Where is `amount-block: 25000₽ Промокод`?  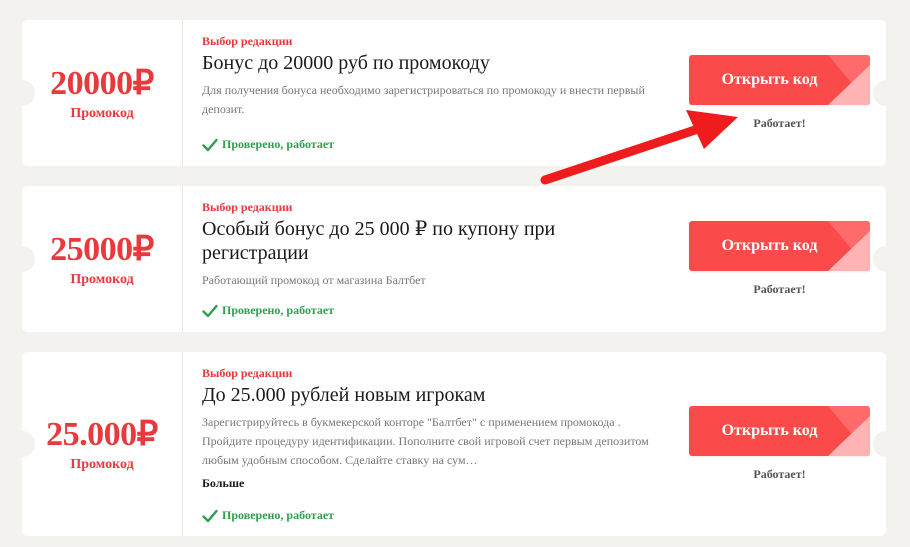
amount-block: 25000₽ Промокод is located at coordinates (102, 259).